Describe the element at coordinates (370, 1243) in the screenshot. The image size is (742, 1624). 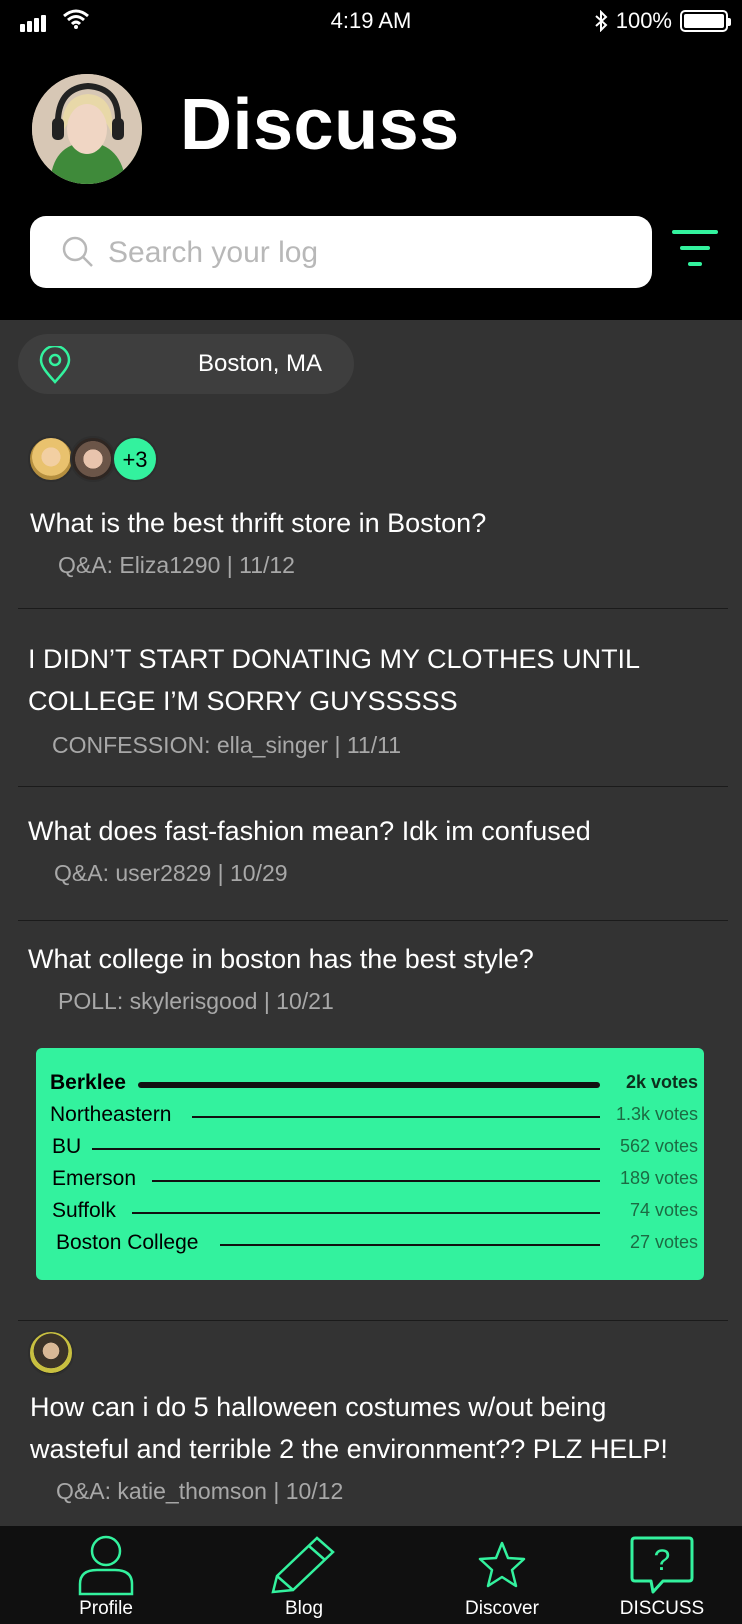
I see `poll-option: Boston College 27 votes` at that location.